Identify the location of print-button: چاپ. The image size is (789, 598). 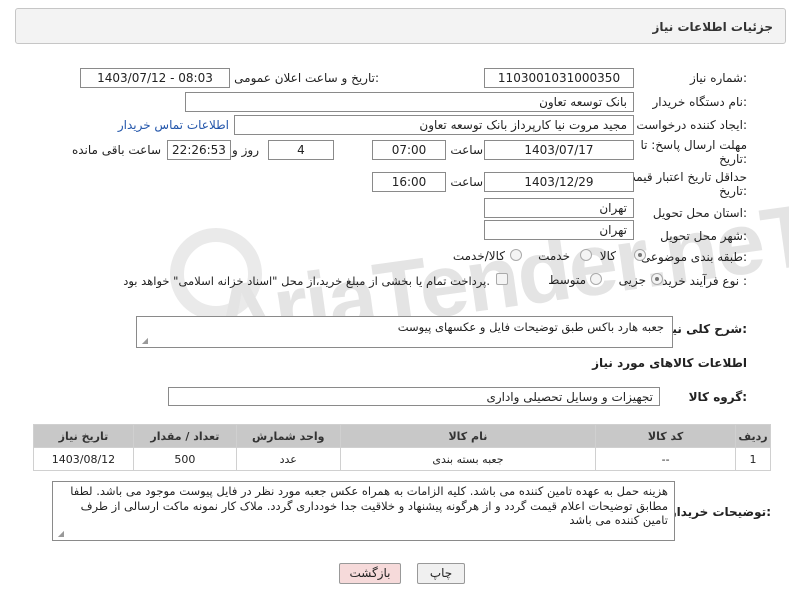
(441, 573).